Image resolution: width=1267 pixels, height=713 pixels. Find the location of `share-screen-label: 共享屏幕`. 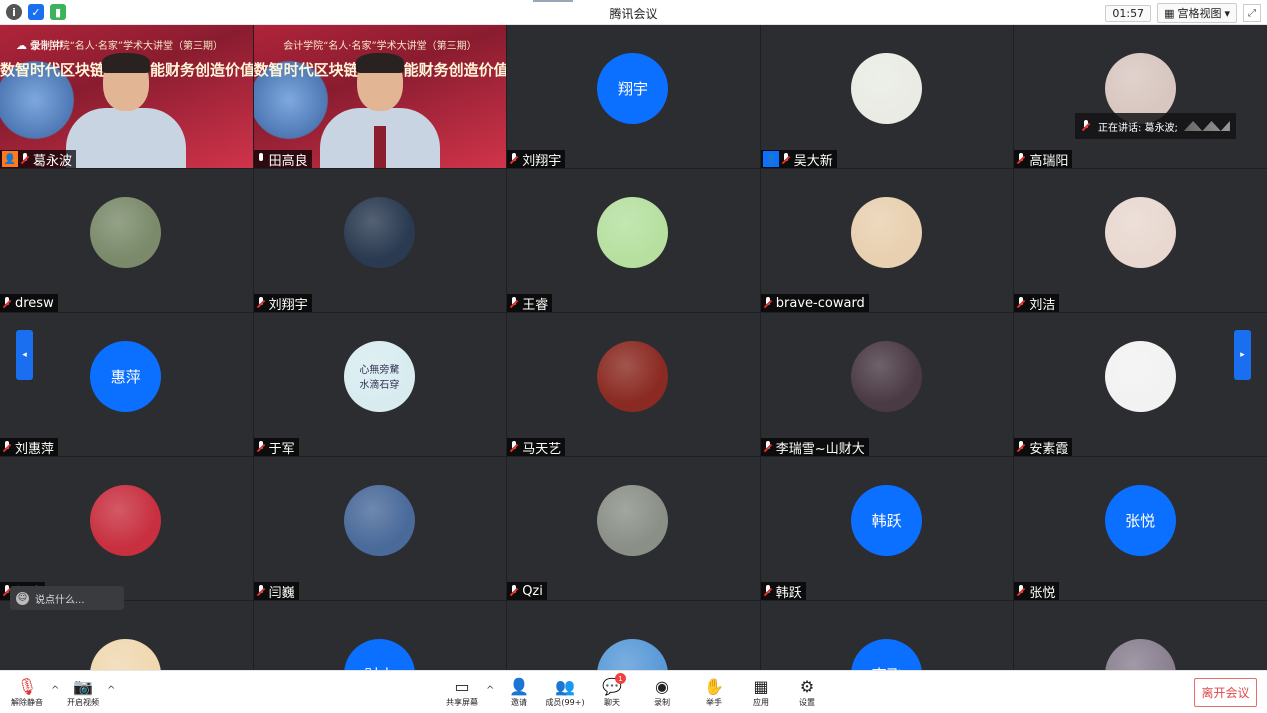

share-screen-label: 共享屏幕 is located at coordinates (462, 702).